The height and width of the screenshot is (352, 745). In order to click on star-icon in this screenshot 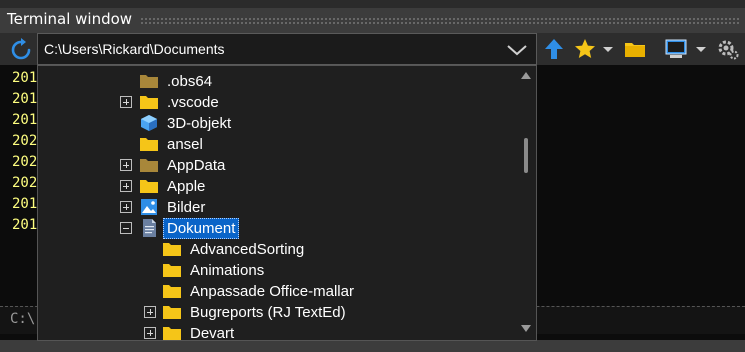, I will do `click(585, 49)`.